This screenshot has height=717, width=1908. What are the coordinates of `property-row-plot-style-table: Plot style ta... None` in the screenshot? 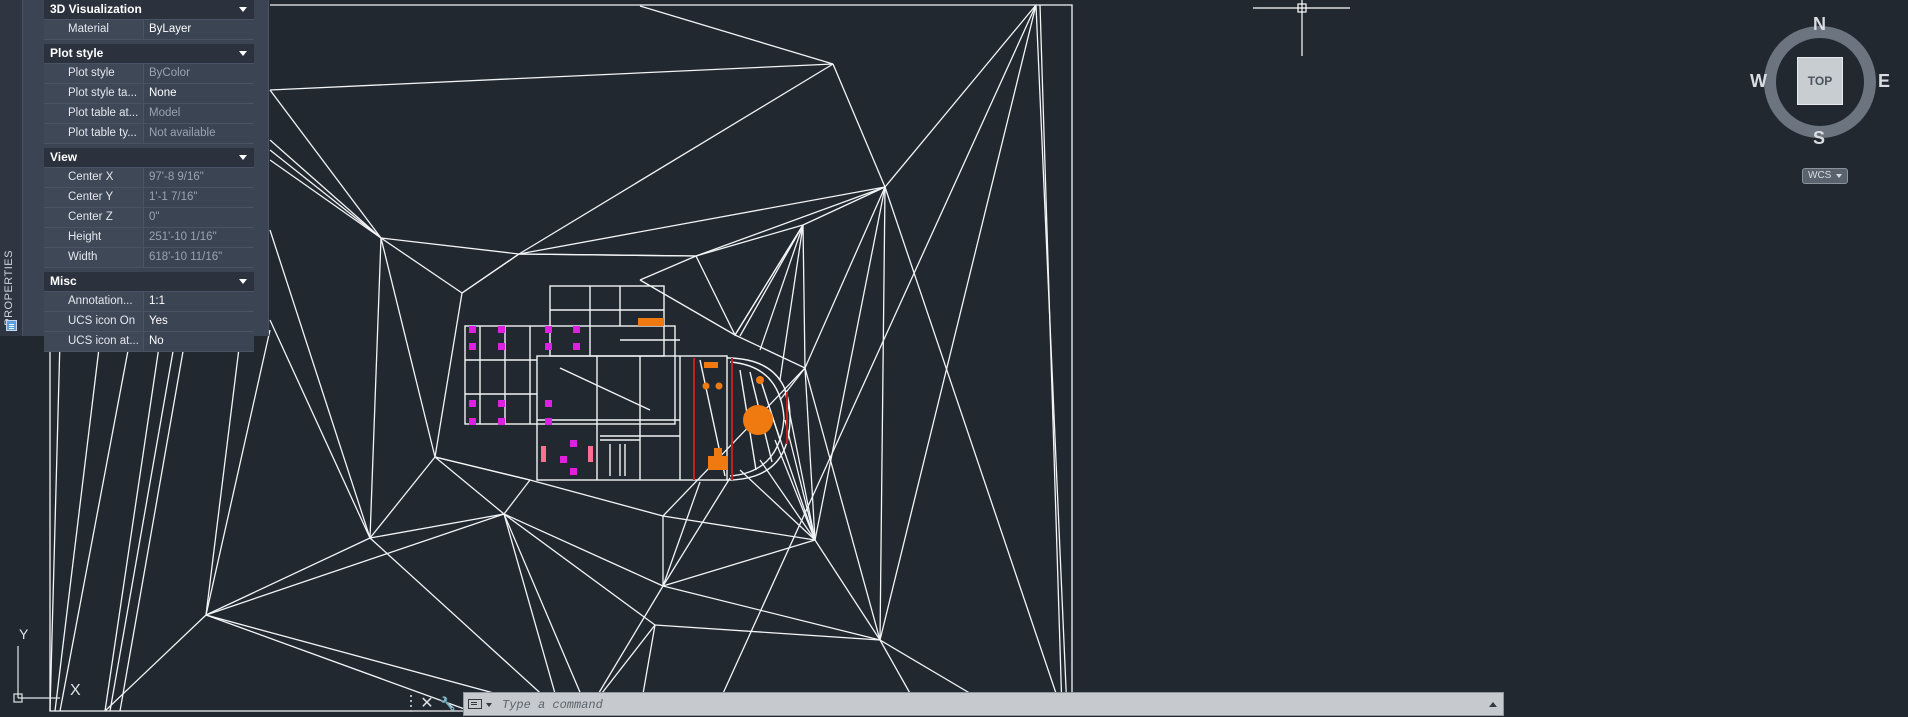 It's located at (149, 94).